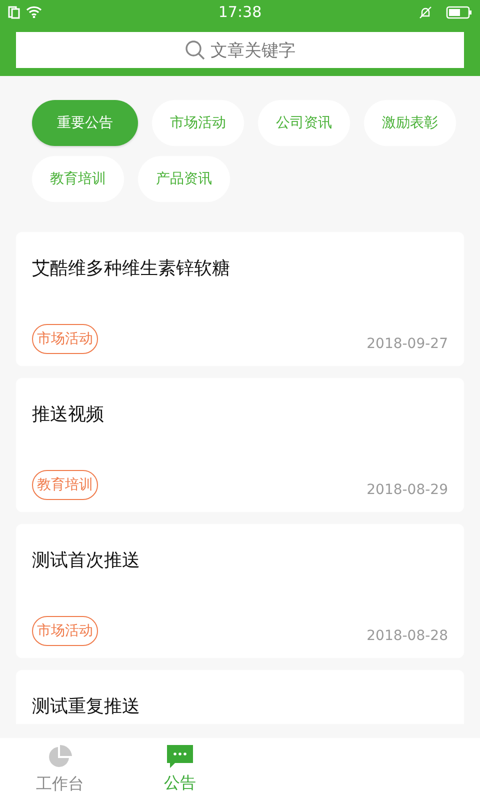 The height and width of the screenshot is (800, 480). What do you see at coordinates (253, 51) in the screenshot?
I see `search-placeholder: 文章关键字` at bounding box center [253, 51].